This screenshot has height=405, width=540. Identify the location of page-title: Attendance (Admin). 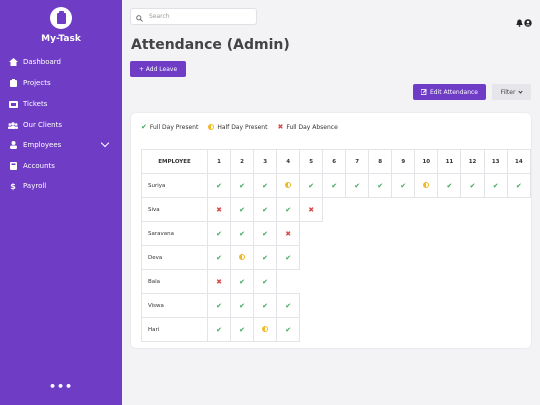
(210, 45).